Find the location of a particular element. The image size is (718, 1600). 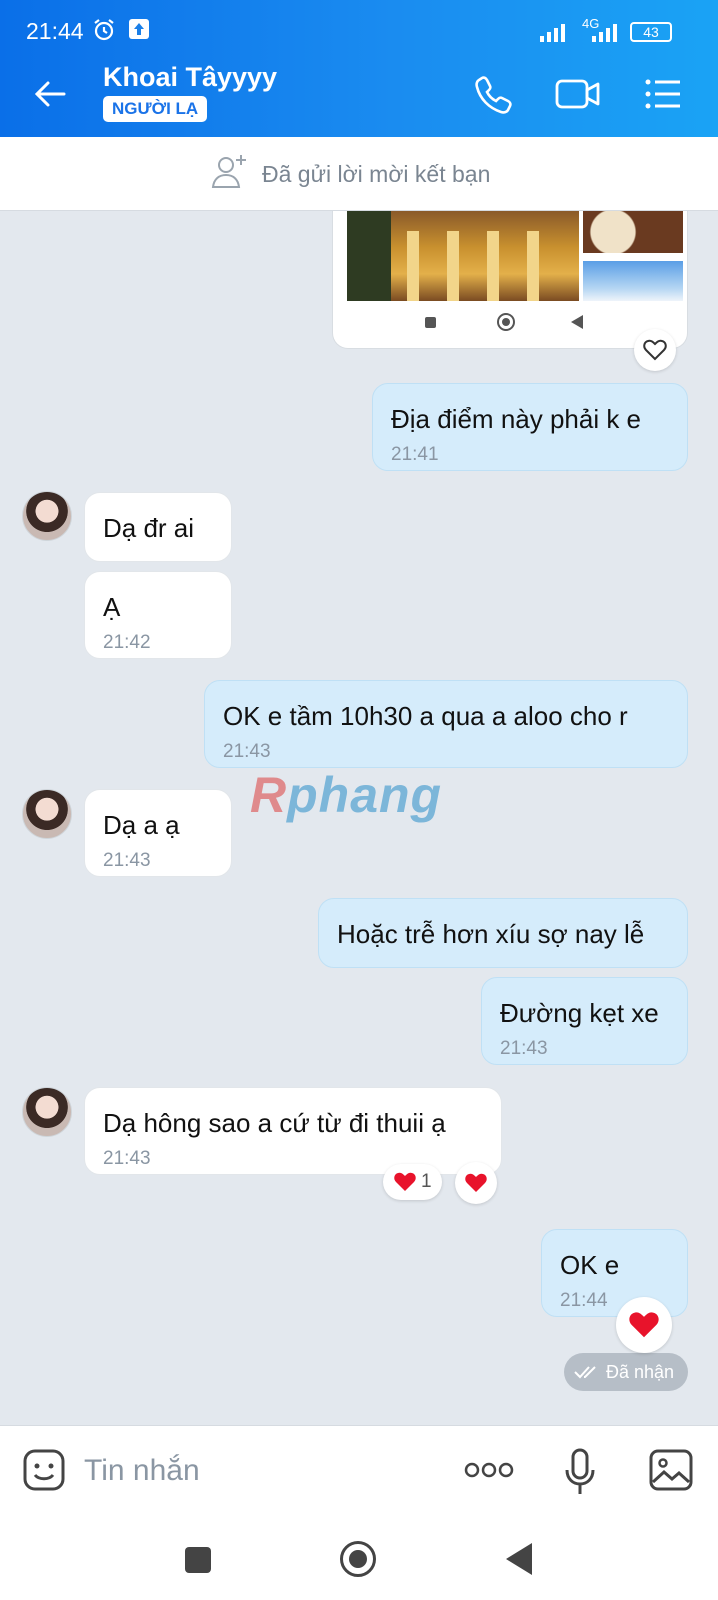

seen-label: Đã nhận is located at coordinates (640, 1371).